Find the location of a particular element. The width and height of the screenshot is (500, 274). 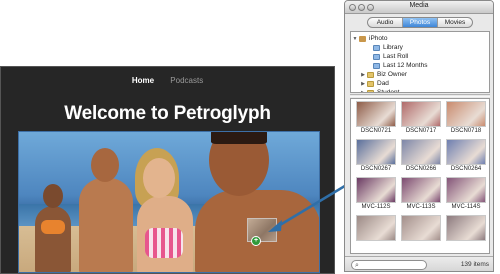

search-icon: ⌕ is located at coordinates (357, 265).